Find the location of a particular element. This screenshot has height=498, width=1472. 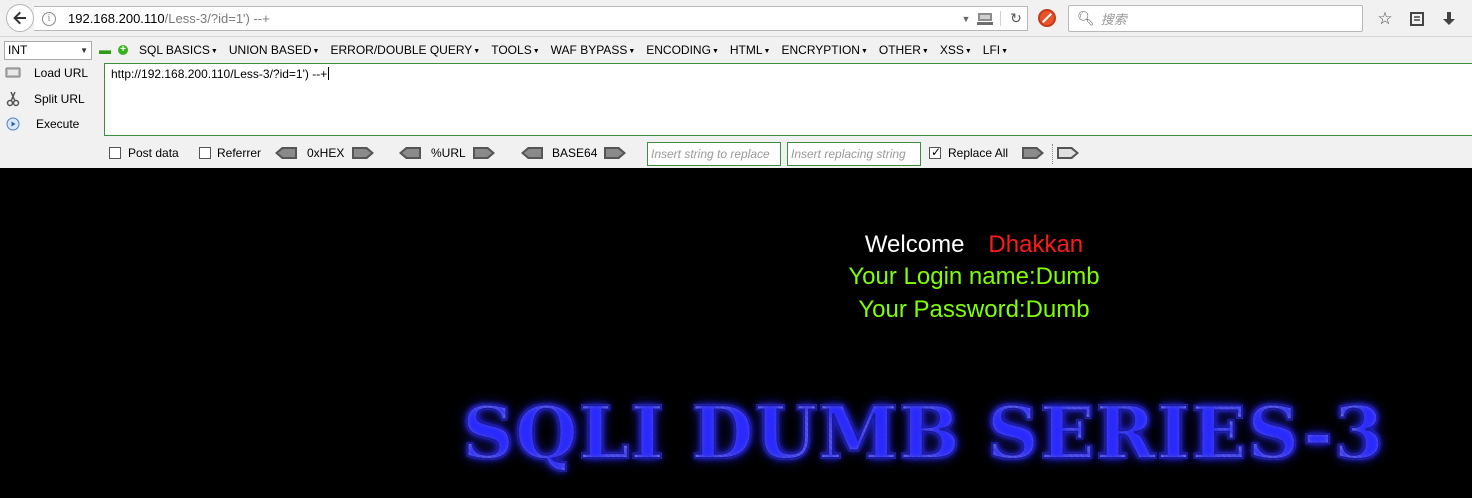

execute-button: Execute is located at coordinates (52, 124).